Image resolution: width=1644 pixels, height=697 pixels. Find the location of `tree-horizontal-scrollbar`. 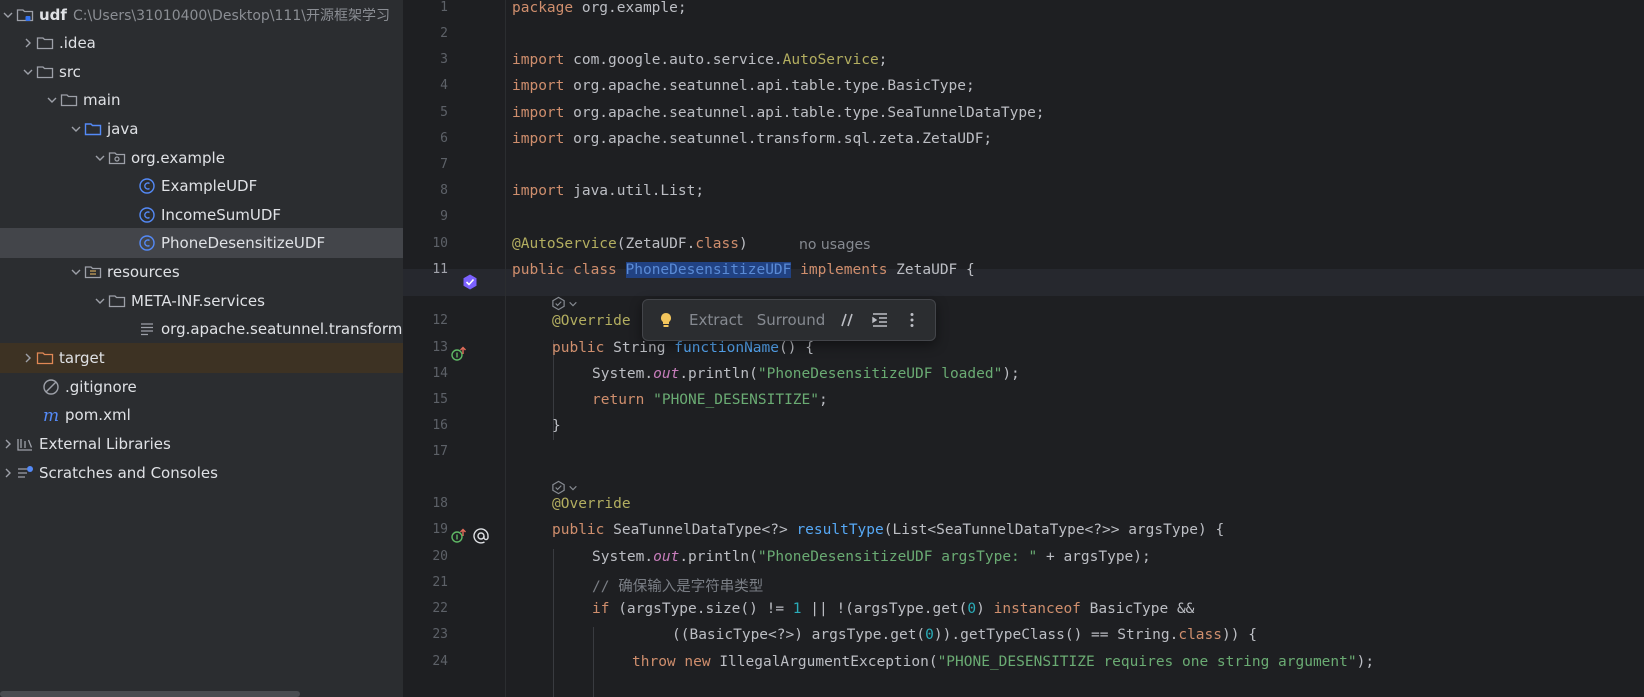

tree-horizontal-scrollbar is located at coordinates (150, 694).